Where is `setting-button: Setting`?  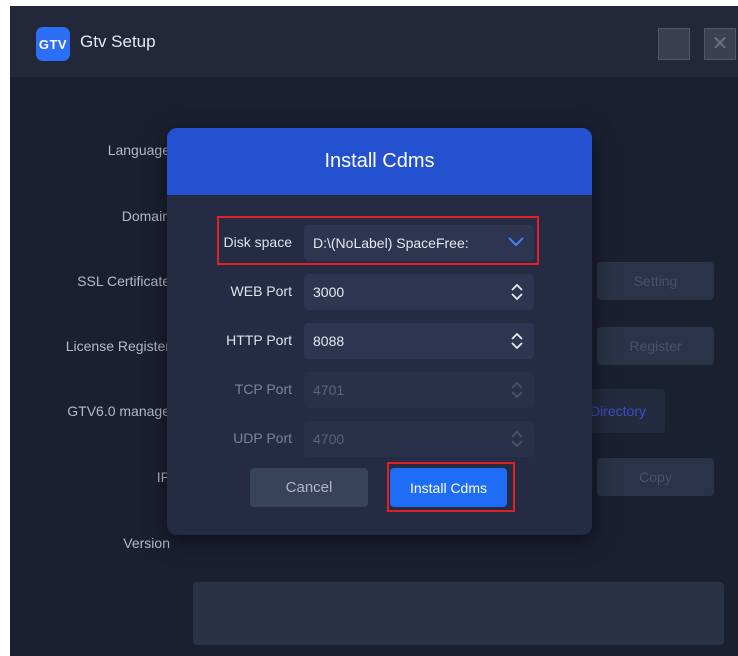 setting-button: Setting is located at coordinates (655, 281).